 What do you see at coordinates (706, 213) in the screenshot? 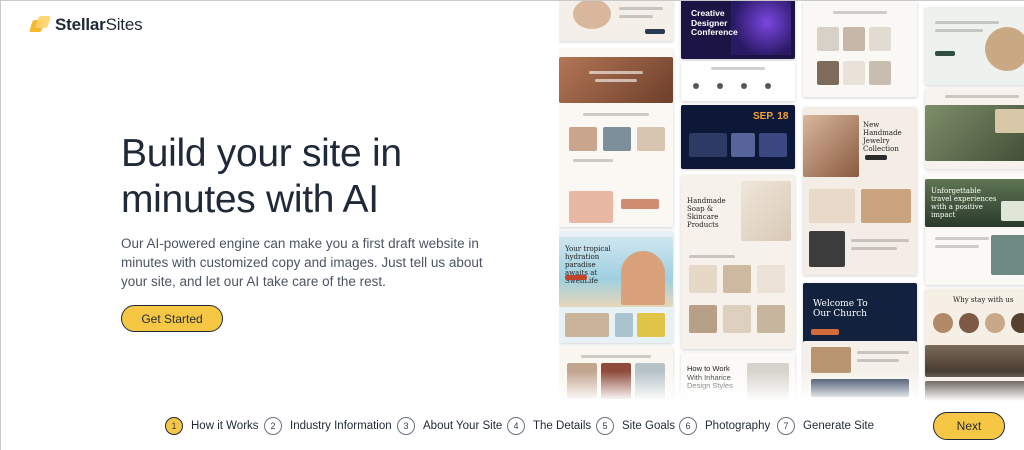
I see `tile-headline: Handmade Soap & Skincare Products` at bounding box center [706, 213].